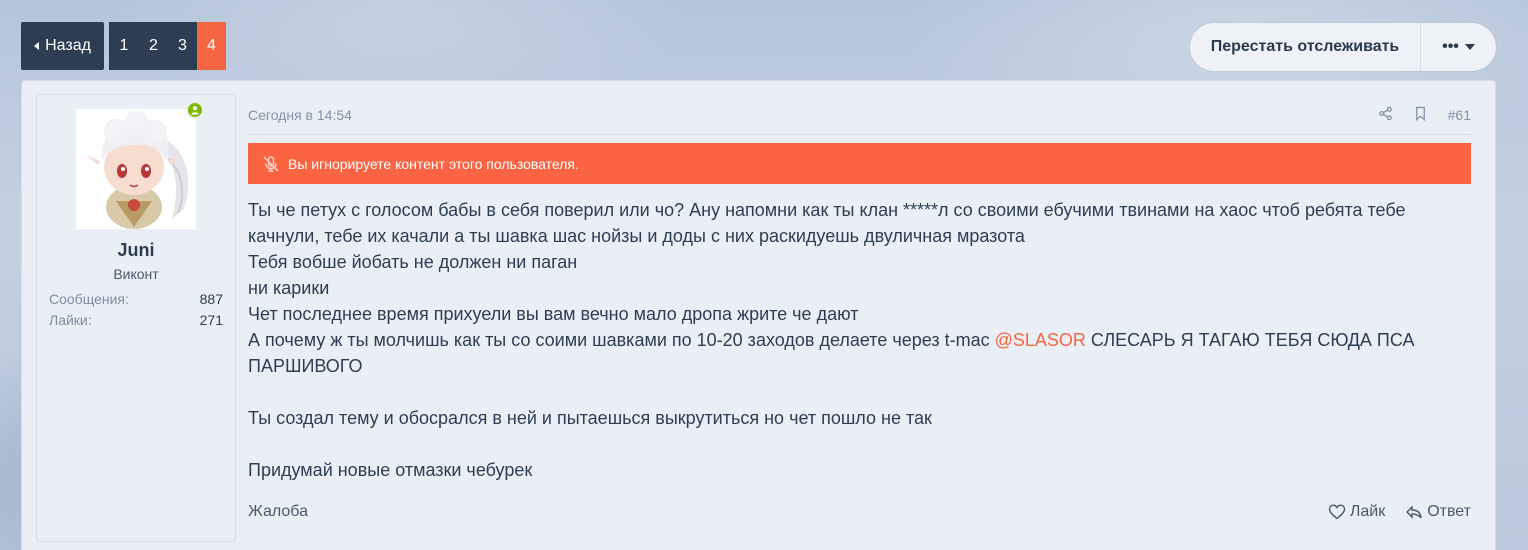 The width and height of the screenshot is (1528, 550). What do you see at coordinates (859, 512) in the screenshot?
I see `post-footer: Жалоба Лайк Ответ` at bounding box center [859, 512].